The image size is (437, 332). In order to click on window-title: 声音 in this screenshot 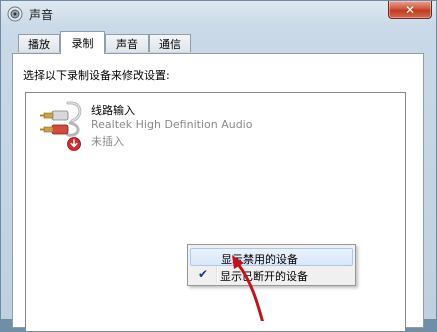, I will do `click(41, 15)`.